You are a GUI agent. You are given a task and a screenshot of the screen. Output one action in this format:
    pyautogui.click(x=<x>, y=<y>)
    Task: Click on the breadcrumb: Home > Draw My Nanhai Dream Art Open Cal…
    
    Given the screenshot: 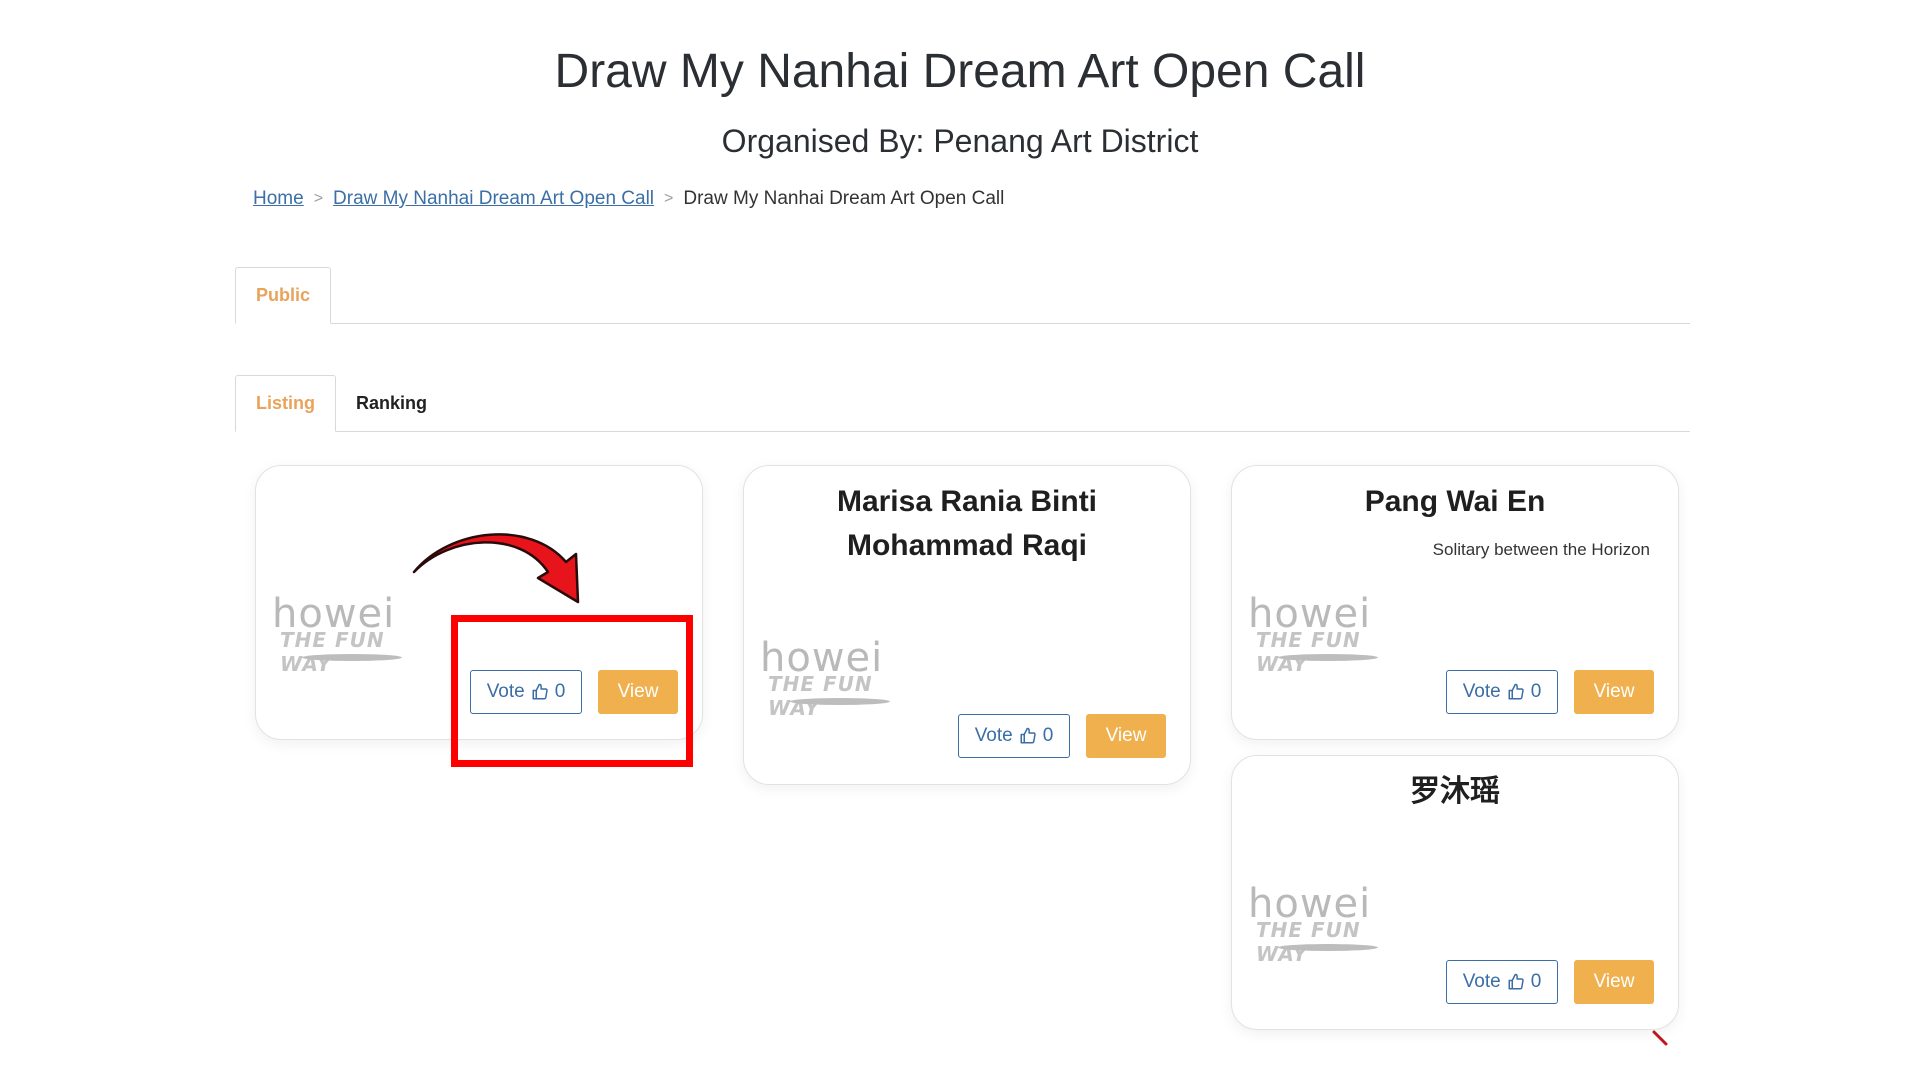 What is the action you would take?
    pyautogui.click(x=628, y=199)
    